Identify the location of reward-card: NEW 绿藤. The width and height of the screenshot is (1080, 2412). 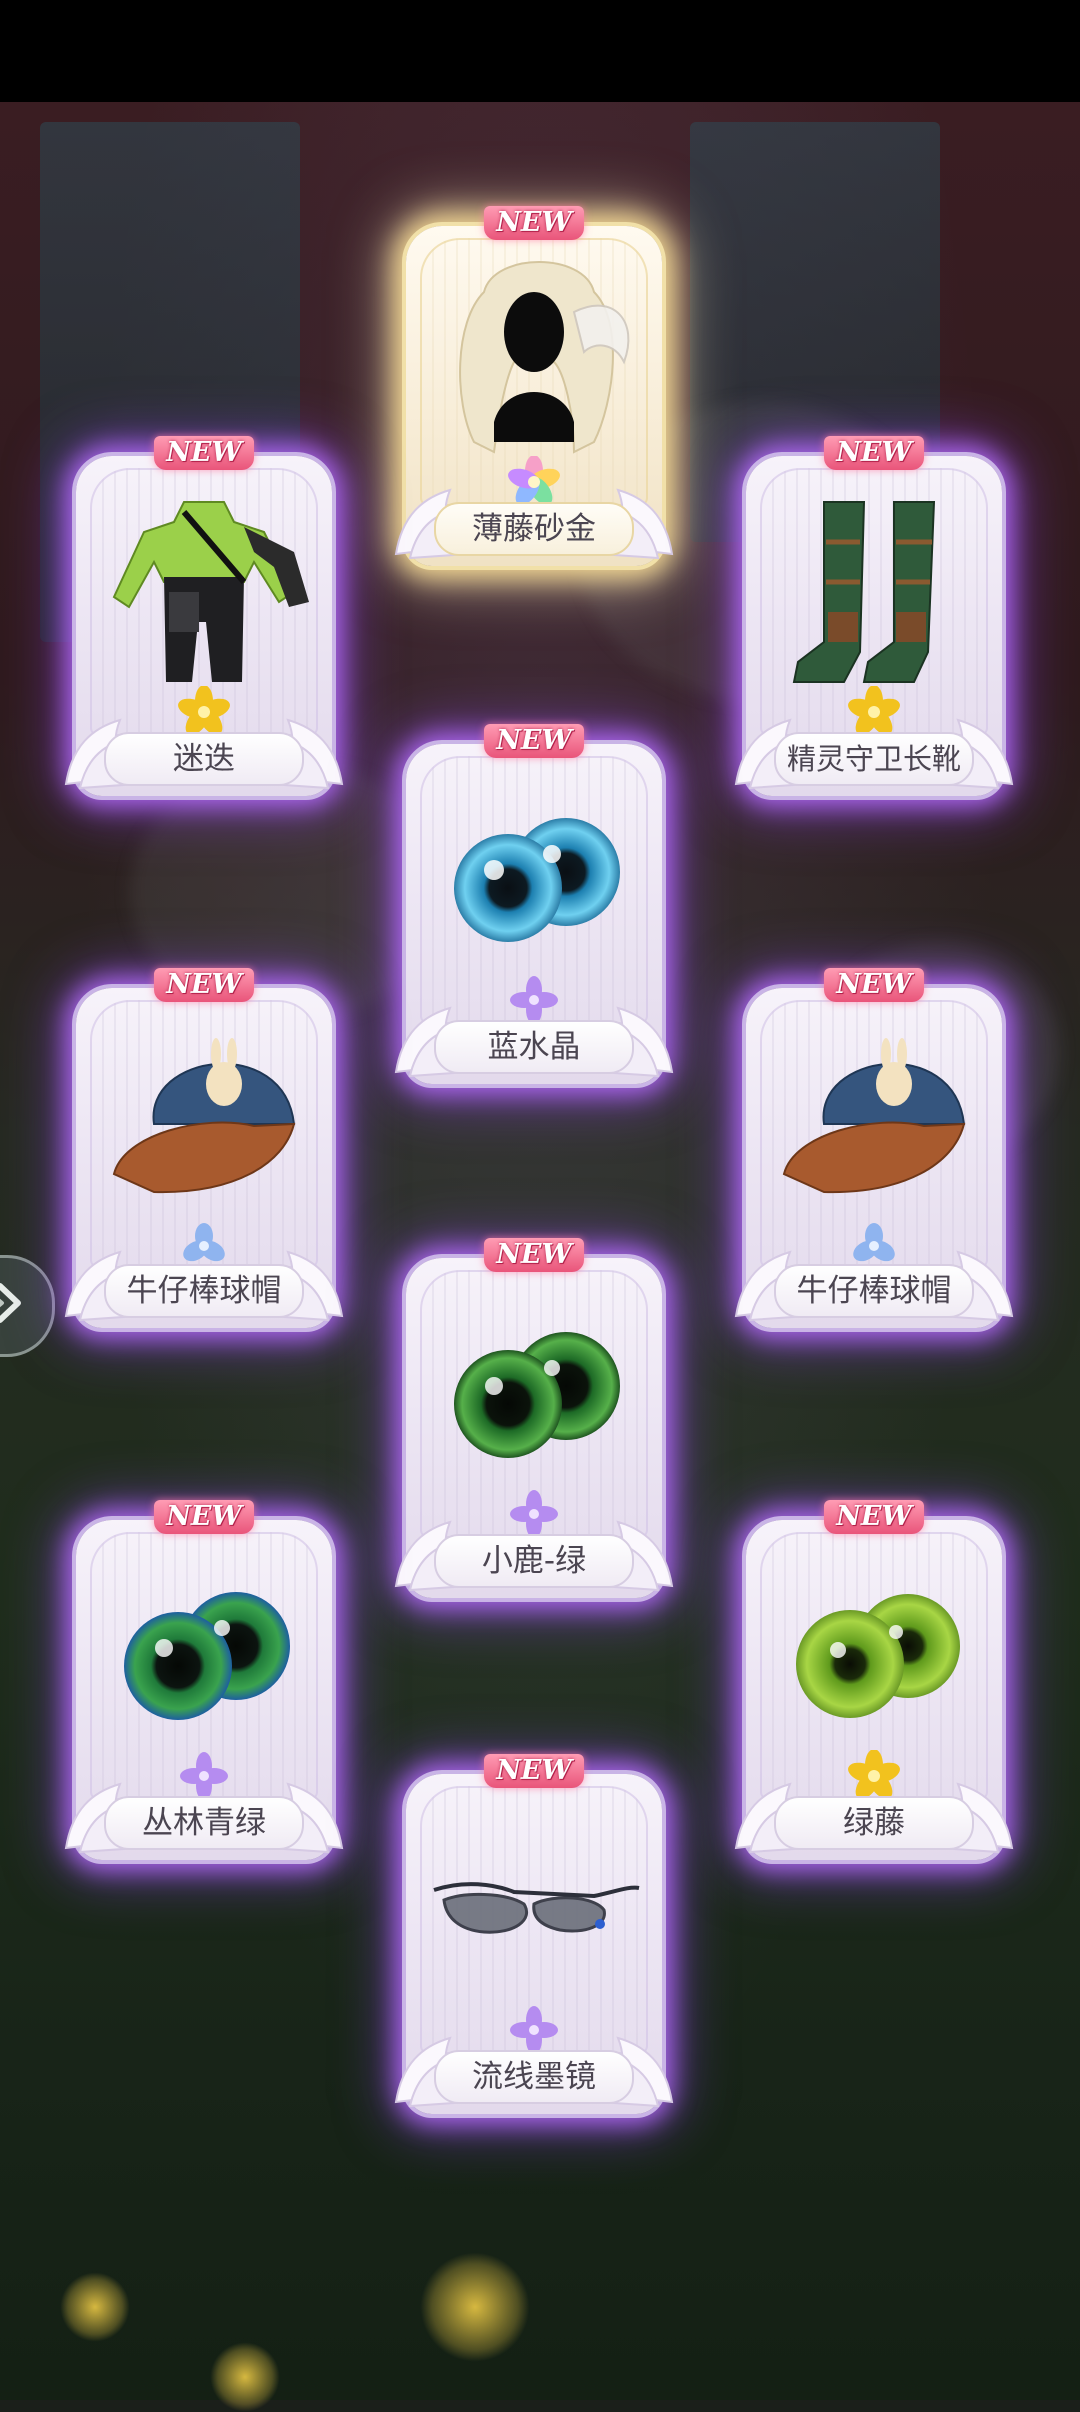
(874, 1680).